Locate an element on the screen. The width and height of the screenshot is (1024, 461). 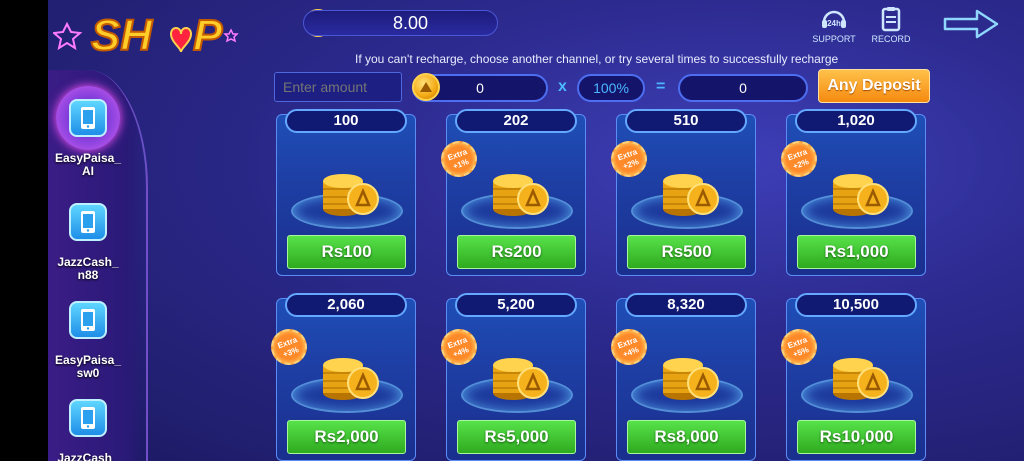
package-coin-amount: 8,320 is located at coordinates (686, 305).